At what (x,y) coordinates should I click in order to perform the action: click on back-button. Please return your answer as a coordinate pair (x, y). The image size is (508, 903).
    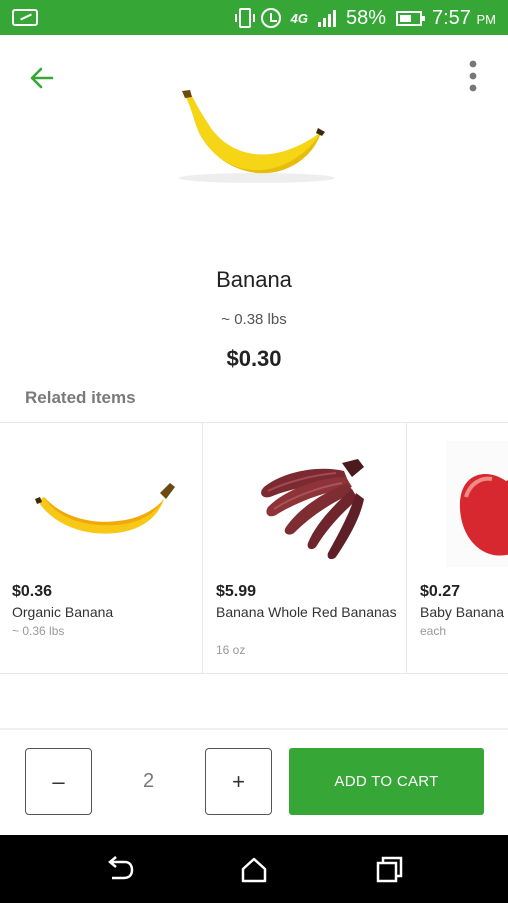
    Looking at the image, I should click on (42, 78).